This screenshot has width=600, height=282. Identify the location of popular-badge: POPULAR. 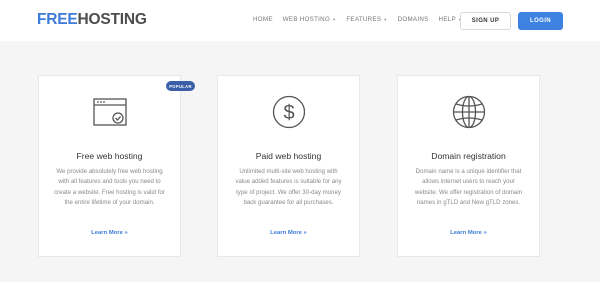
(180, 86).